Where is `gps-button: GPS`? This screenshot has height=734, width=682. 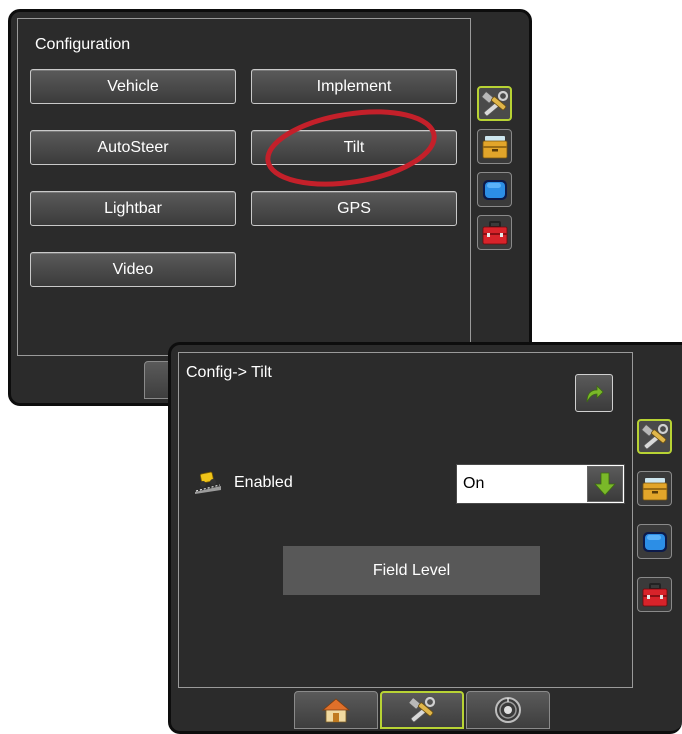 gps-button: GPS is located at coordinates (354, 208).